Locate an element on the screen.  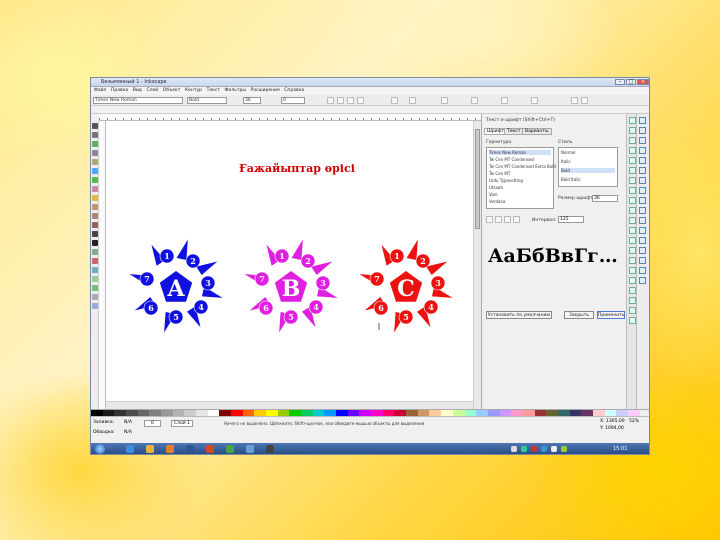
3d-box-tool-icon is located at coordinates (95, 180).